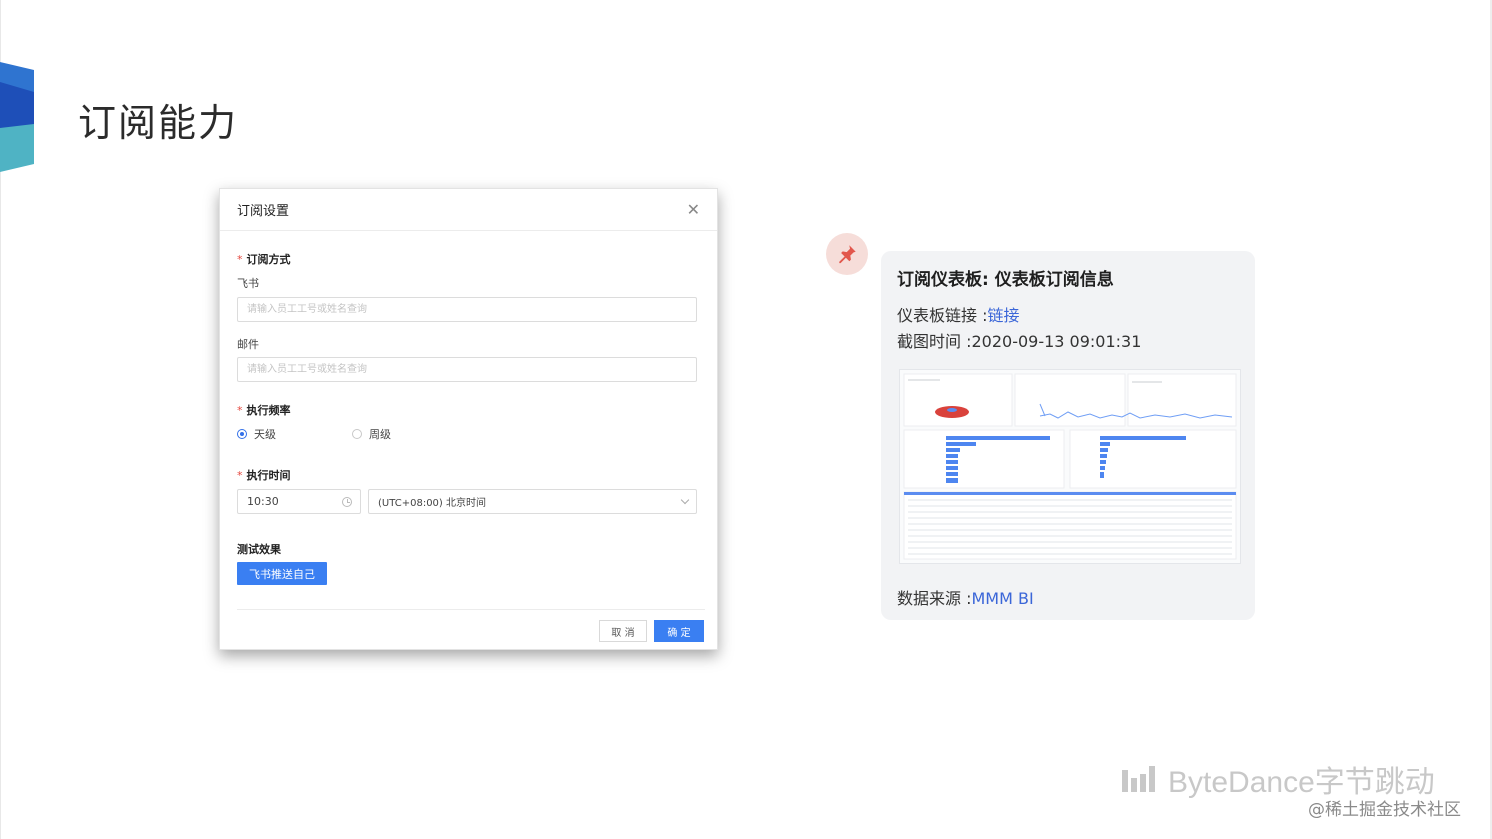  I want to click on email-recipient-input, so click(467, 369).